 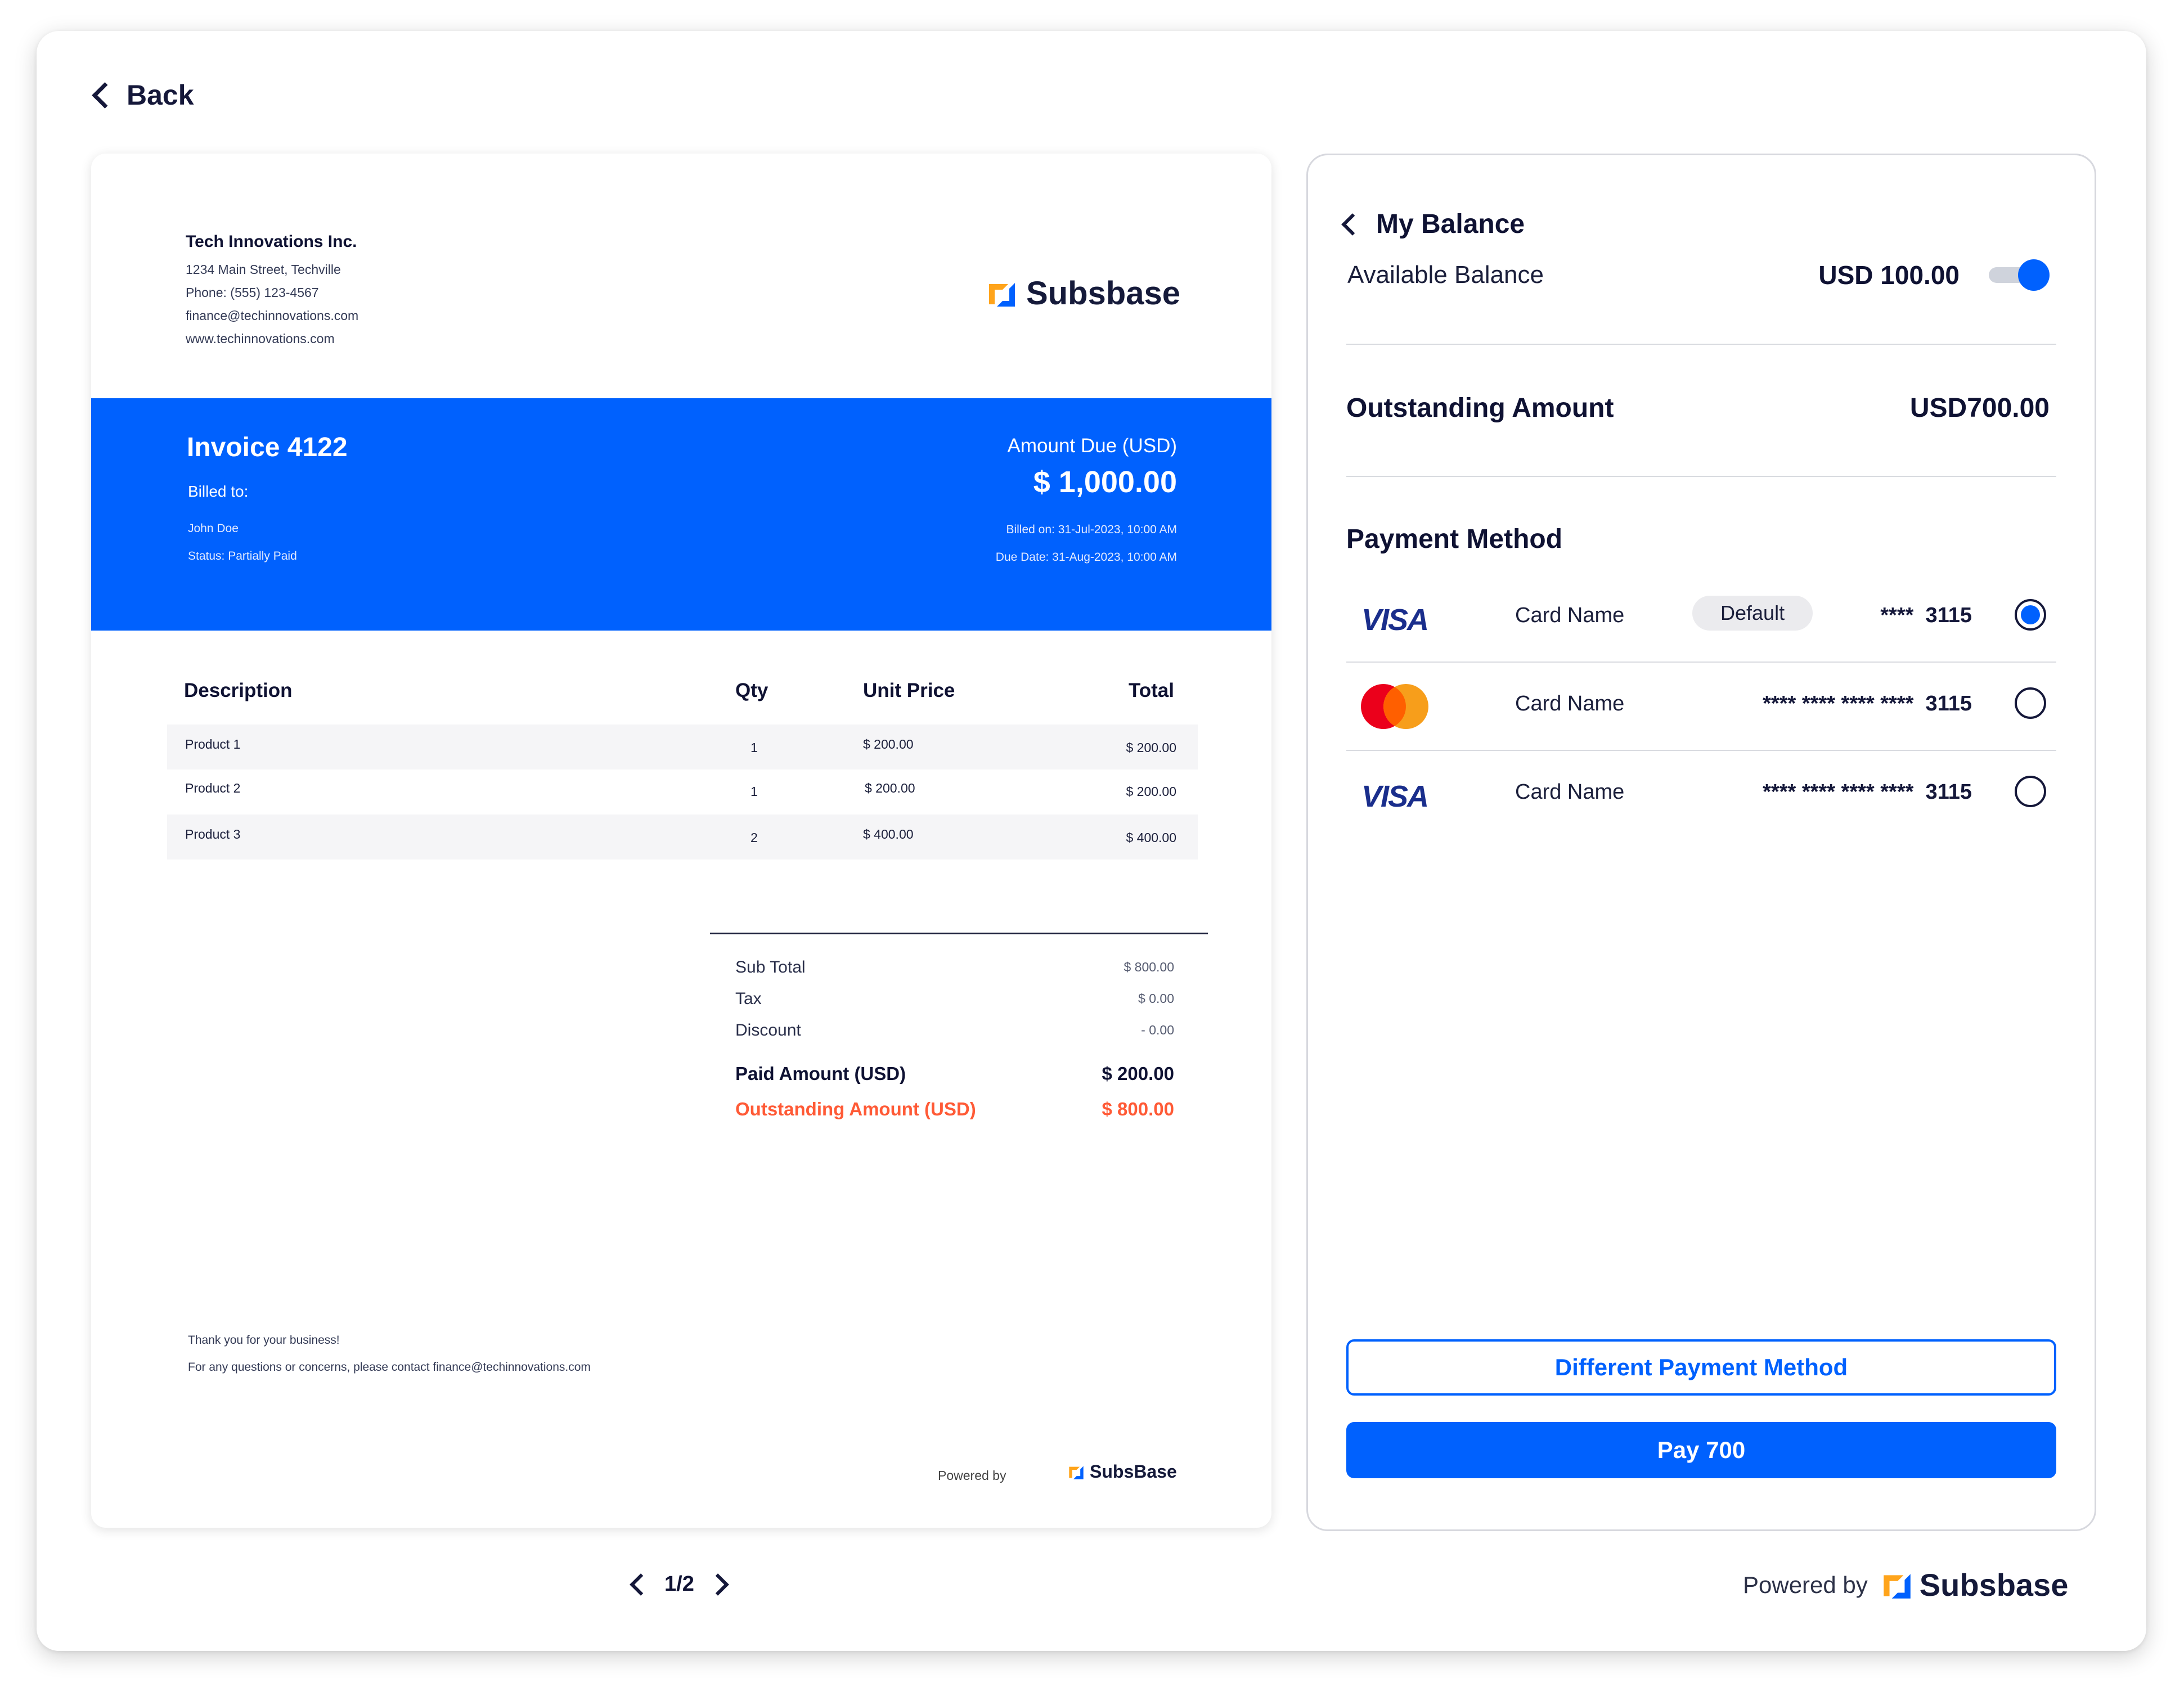 I want to click on back-button: Back, so click(x=143, y=95).